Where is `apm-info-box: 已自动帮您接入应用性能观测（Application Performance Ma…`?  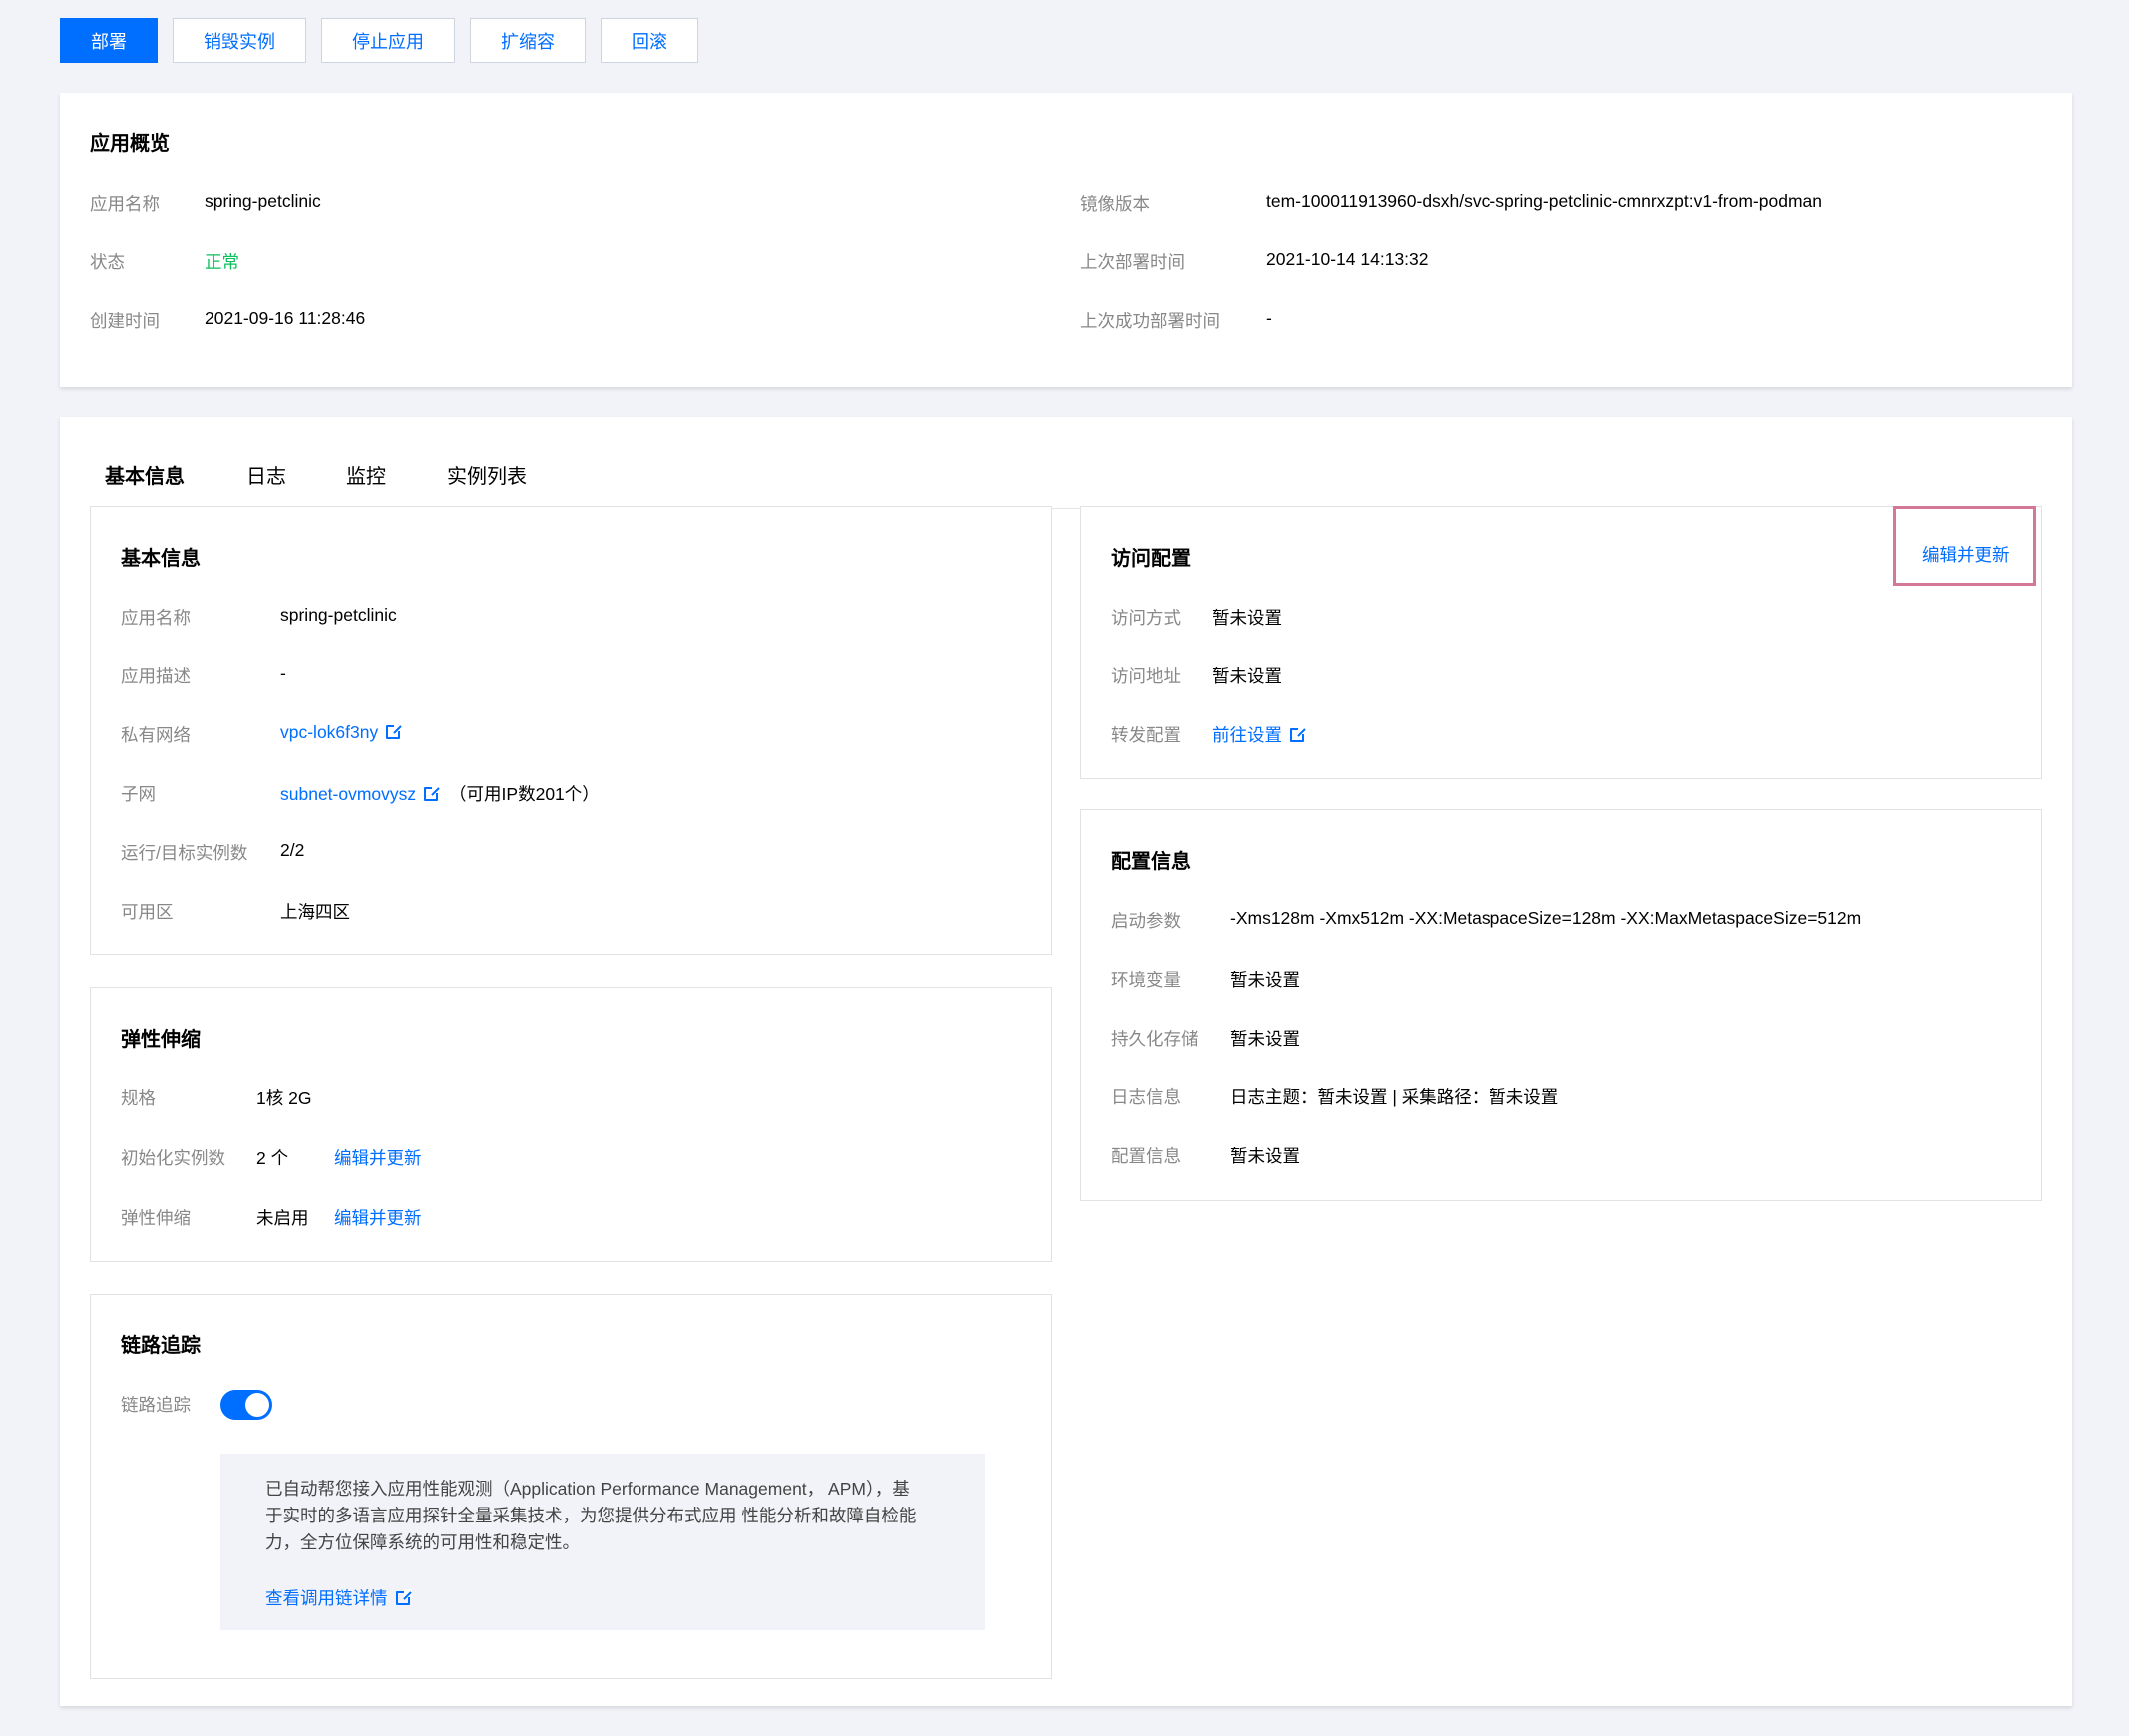
apm-info-box: 已自动帮您接入应用性能观测（Application Performance Ma… is located at coordinates (603, 1542).